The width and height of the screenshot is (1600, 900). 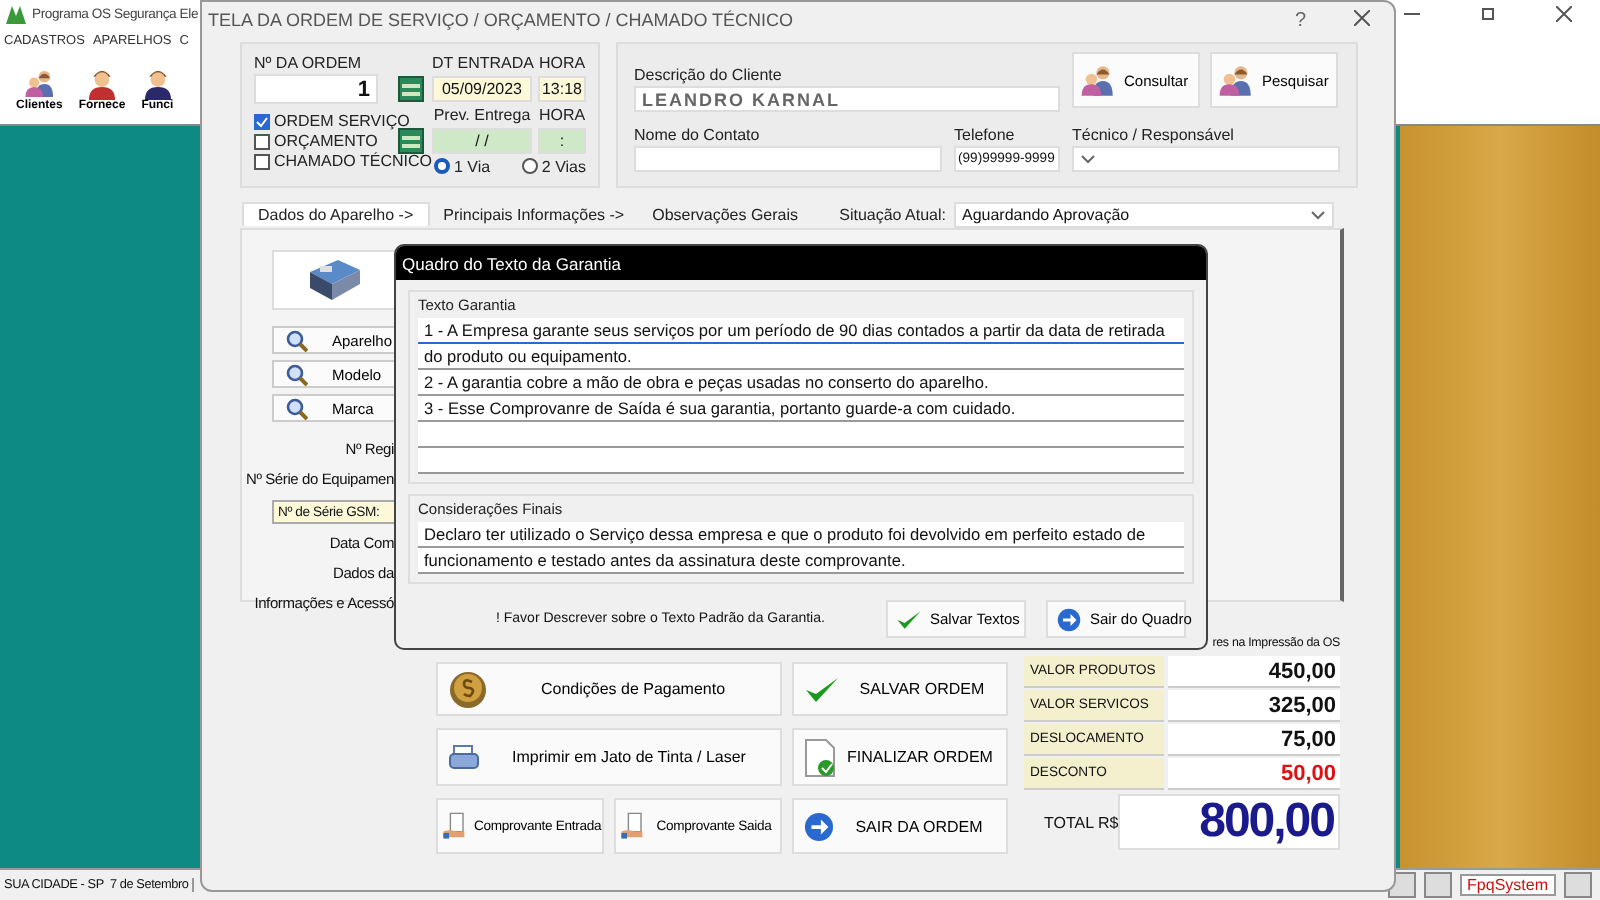 What do you see at coordinates (562, 114) in the screenshot?
I see `forecast-time-label: HORA` at bounding box center [562, 114].